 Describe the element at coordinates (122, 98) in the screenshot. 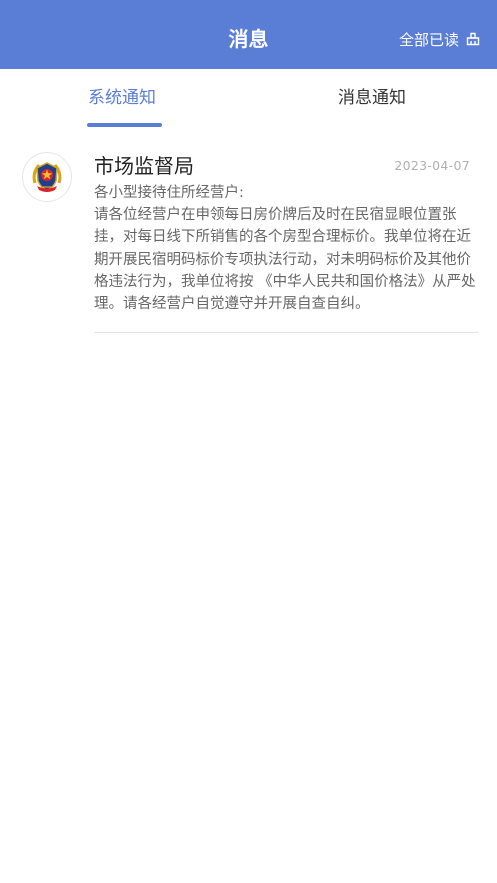

I see `tab-system-notice: 系统通知` at that location.